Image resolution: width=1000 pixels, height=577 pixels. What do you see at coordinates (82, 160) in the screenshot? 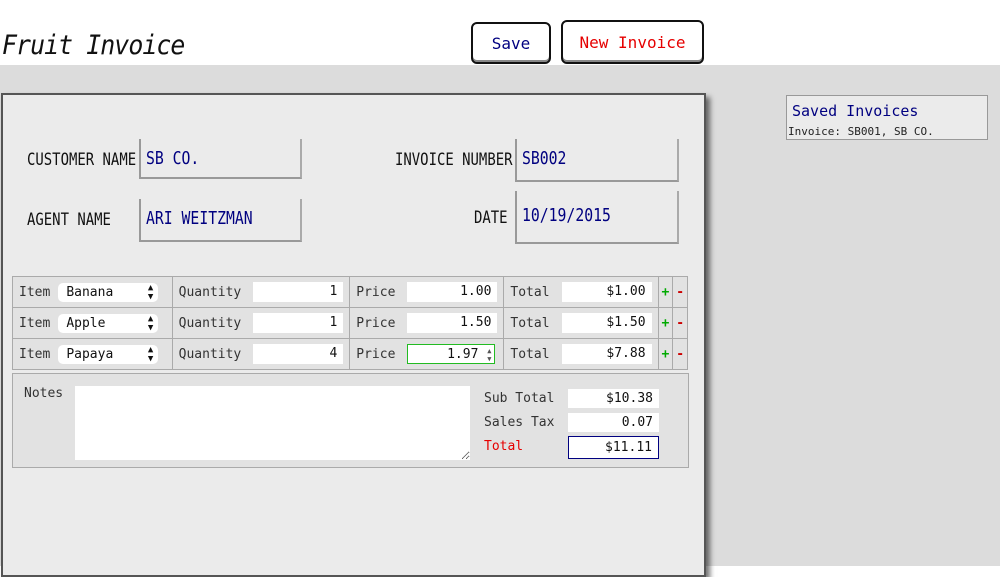
I see `customer-name-label: CUSTOMER NAME` at bounding box center [82, 160].